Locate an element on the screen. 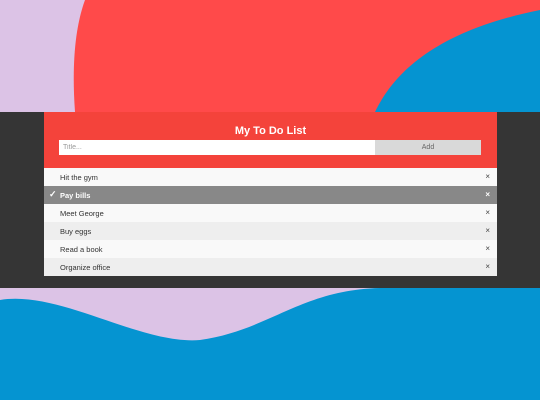 The image size is (540, 400). add-form: Add is located at coordinates (270, 147).